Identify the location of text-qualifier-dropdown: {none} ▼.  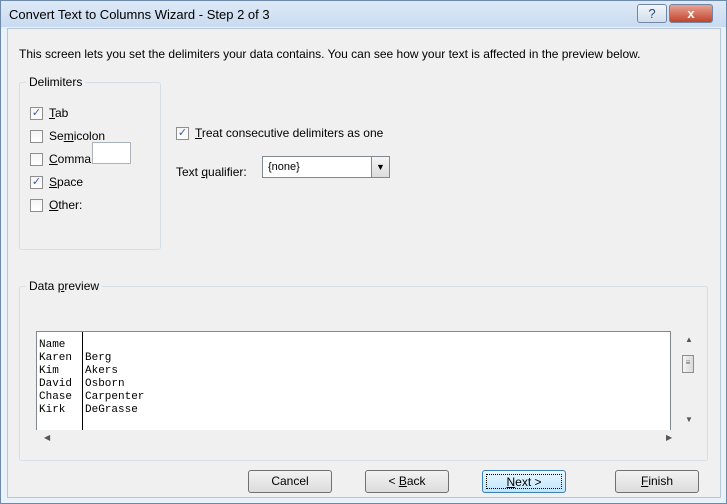
(326, 167).